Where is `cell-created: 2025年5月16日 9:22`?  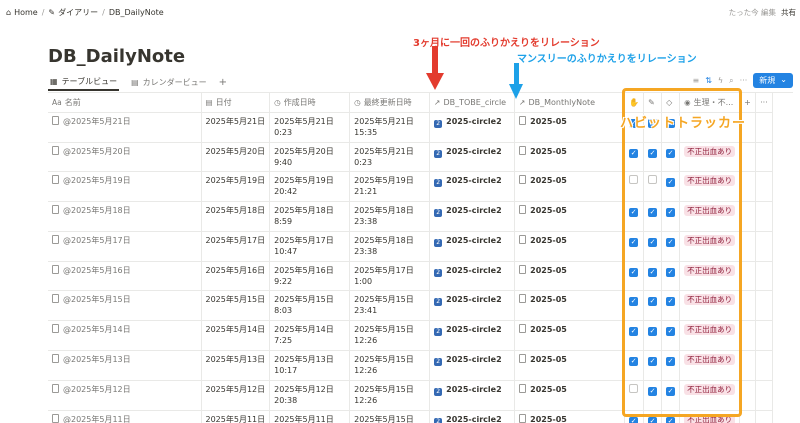
cell-created: 2025年5月16日 9:22 is located at coordinates (310, 276).